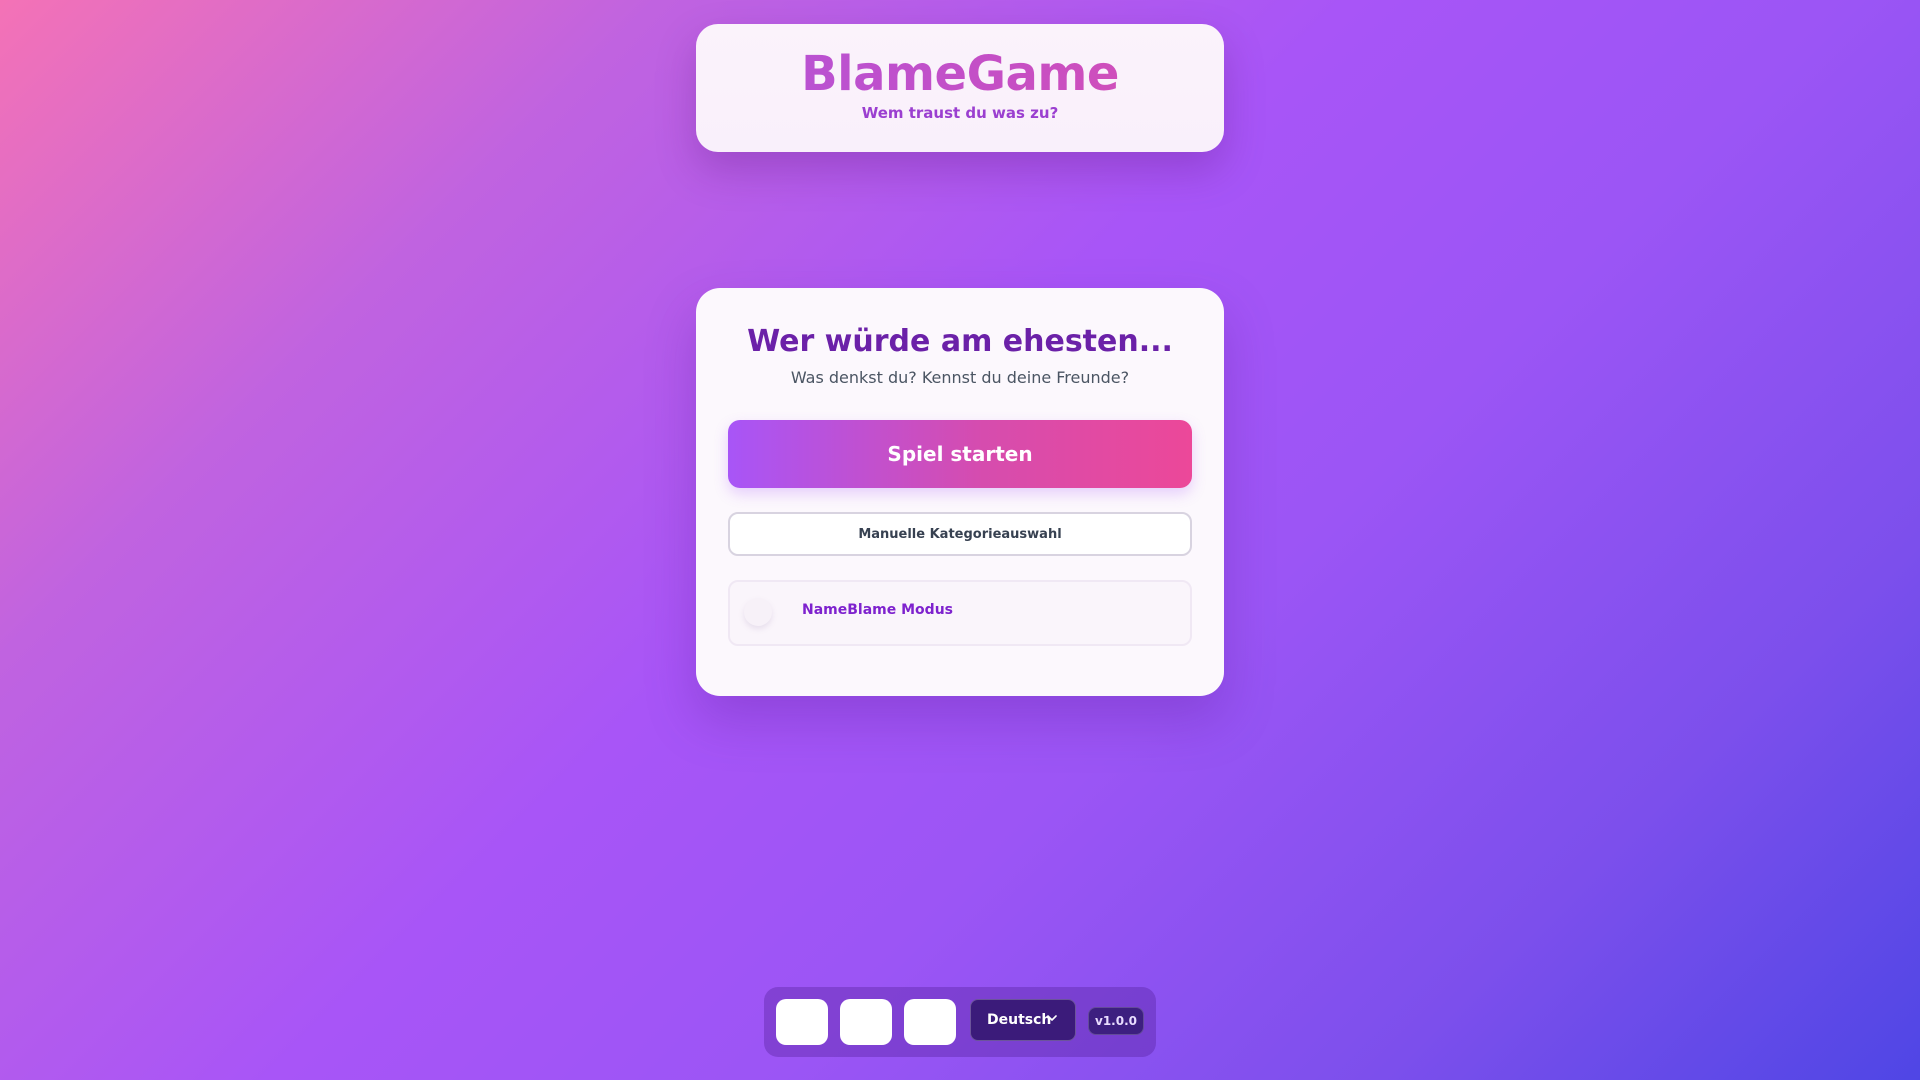 The height and width of the screenshot is (1080, 1920). What do you see at coordinates (960, 1022) in the screenshot?
I see `bottom-toolbar: Deutsch v1.0.0` at bounding box center [960, 1022].